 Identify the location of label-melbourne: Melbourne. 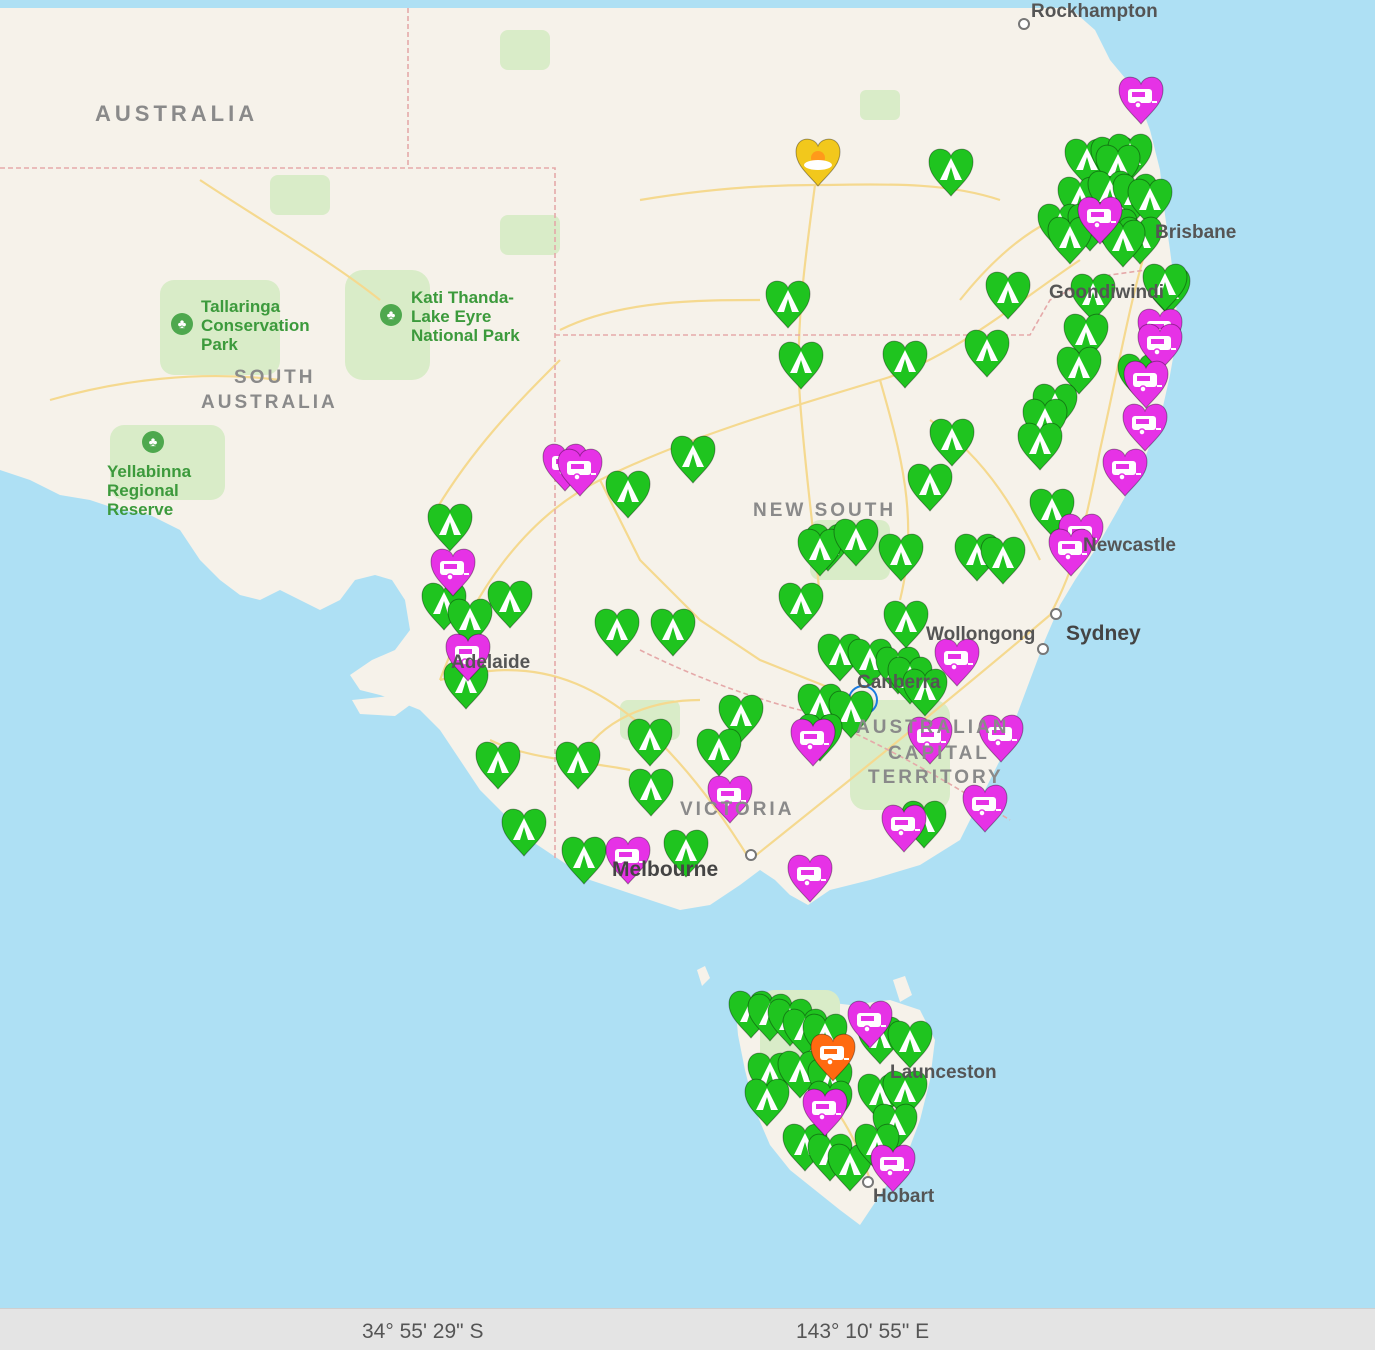
(665, 869).